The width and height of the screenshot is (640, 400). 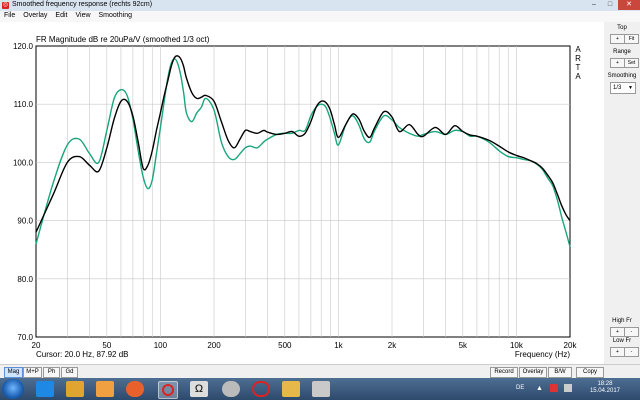 I want to click on record-button: Record, so click(x=504, y=372).